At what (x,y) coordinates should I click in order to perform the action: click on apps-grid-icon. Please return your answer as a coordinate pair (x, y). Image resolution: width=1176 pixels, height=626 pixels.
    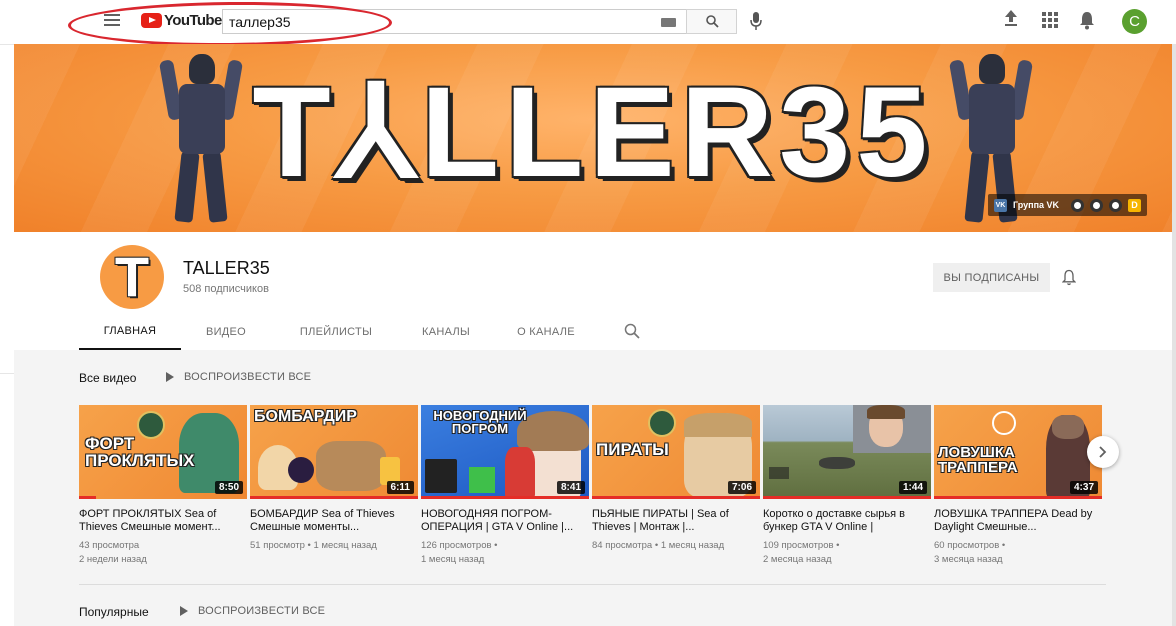
    Looking at the image, I should click on (1050, 20).